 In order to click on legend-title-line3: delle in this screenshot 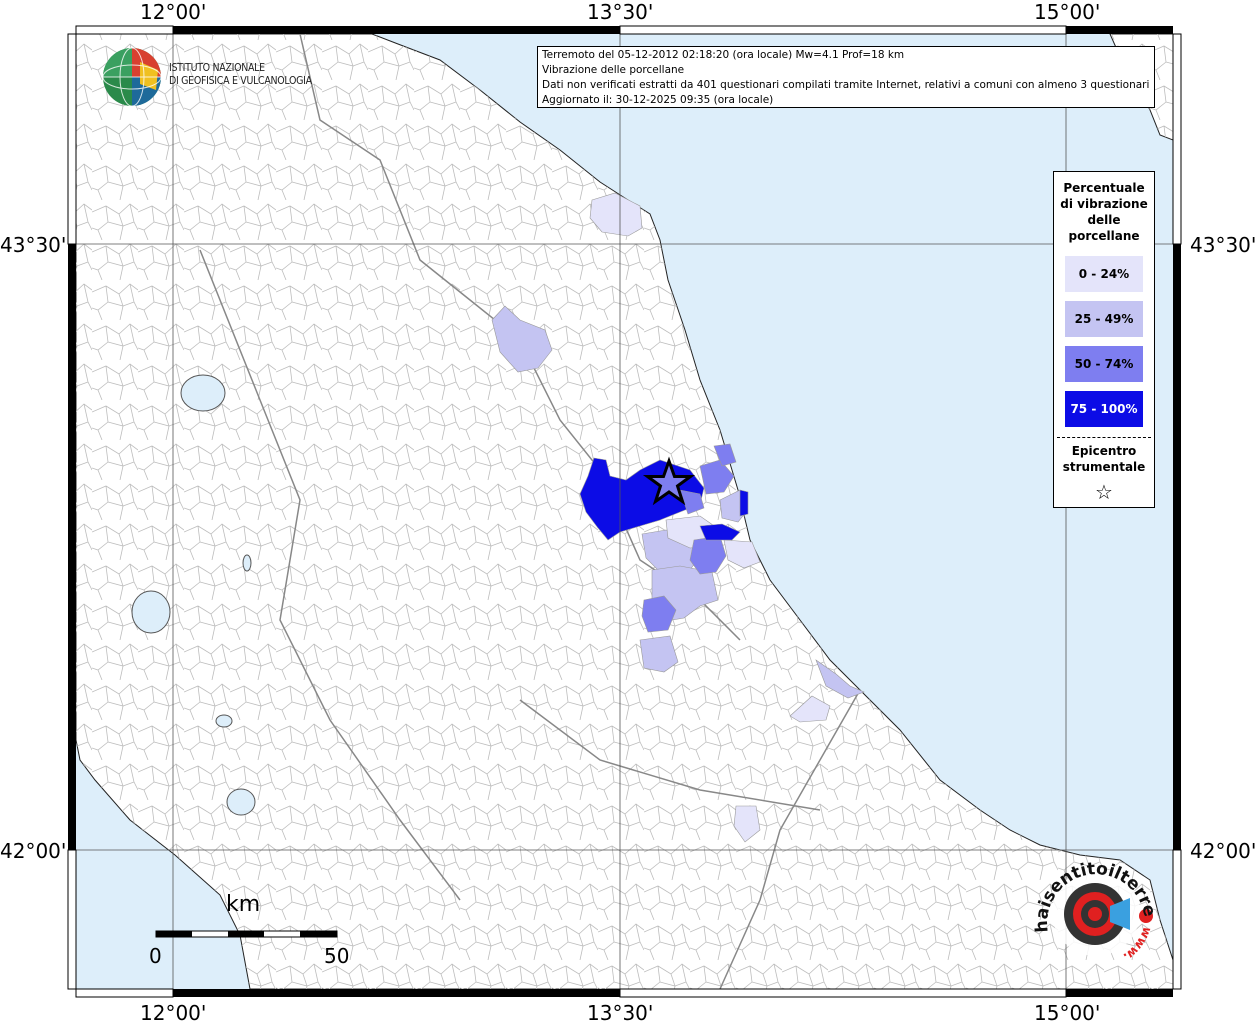, I will do `click(1104, 220)`.